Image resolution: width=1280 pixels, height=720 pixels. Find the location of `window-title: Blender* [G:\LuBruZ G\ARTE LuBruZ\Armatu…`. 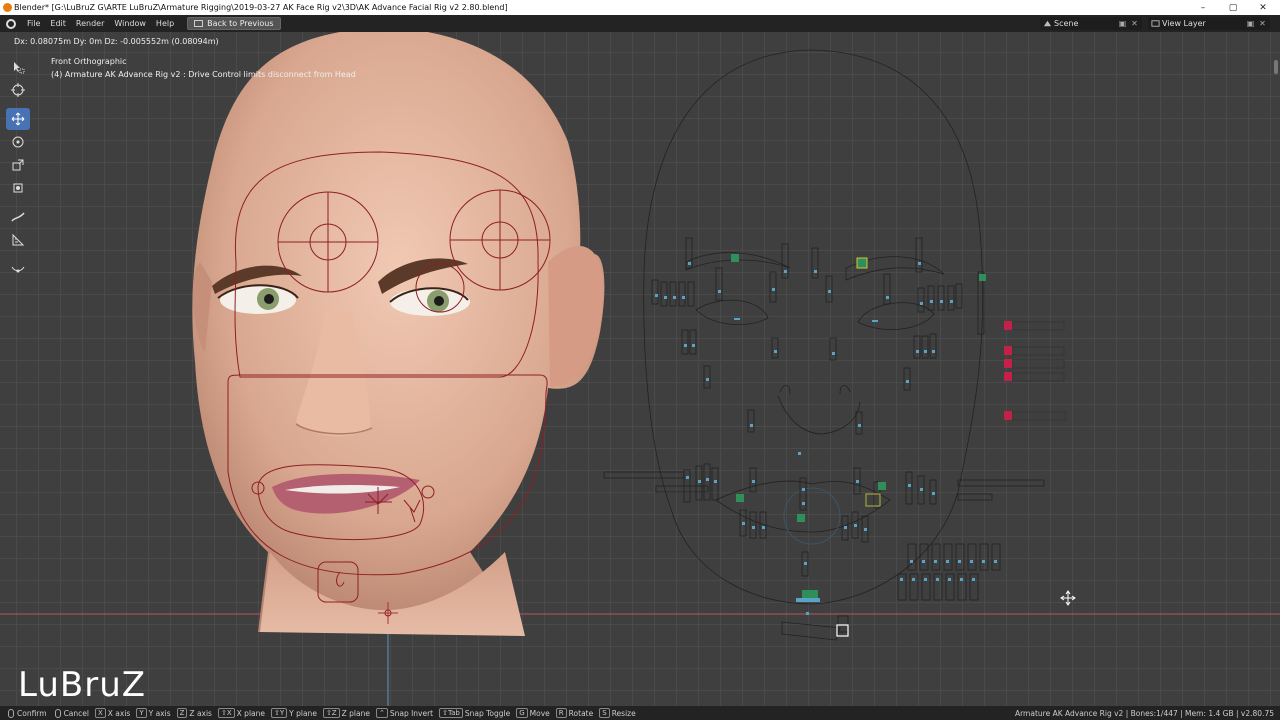

window-title: Blender* [G:\LuBruZ G\ARTE LuBruZ\Armatu… is located at coordinates (261, 7).